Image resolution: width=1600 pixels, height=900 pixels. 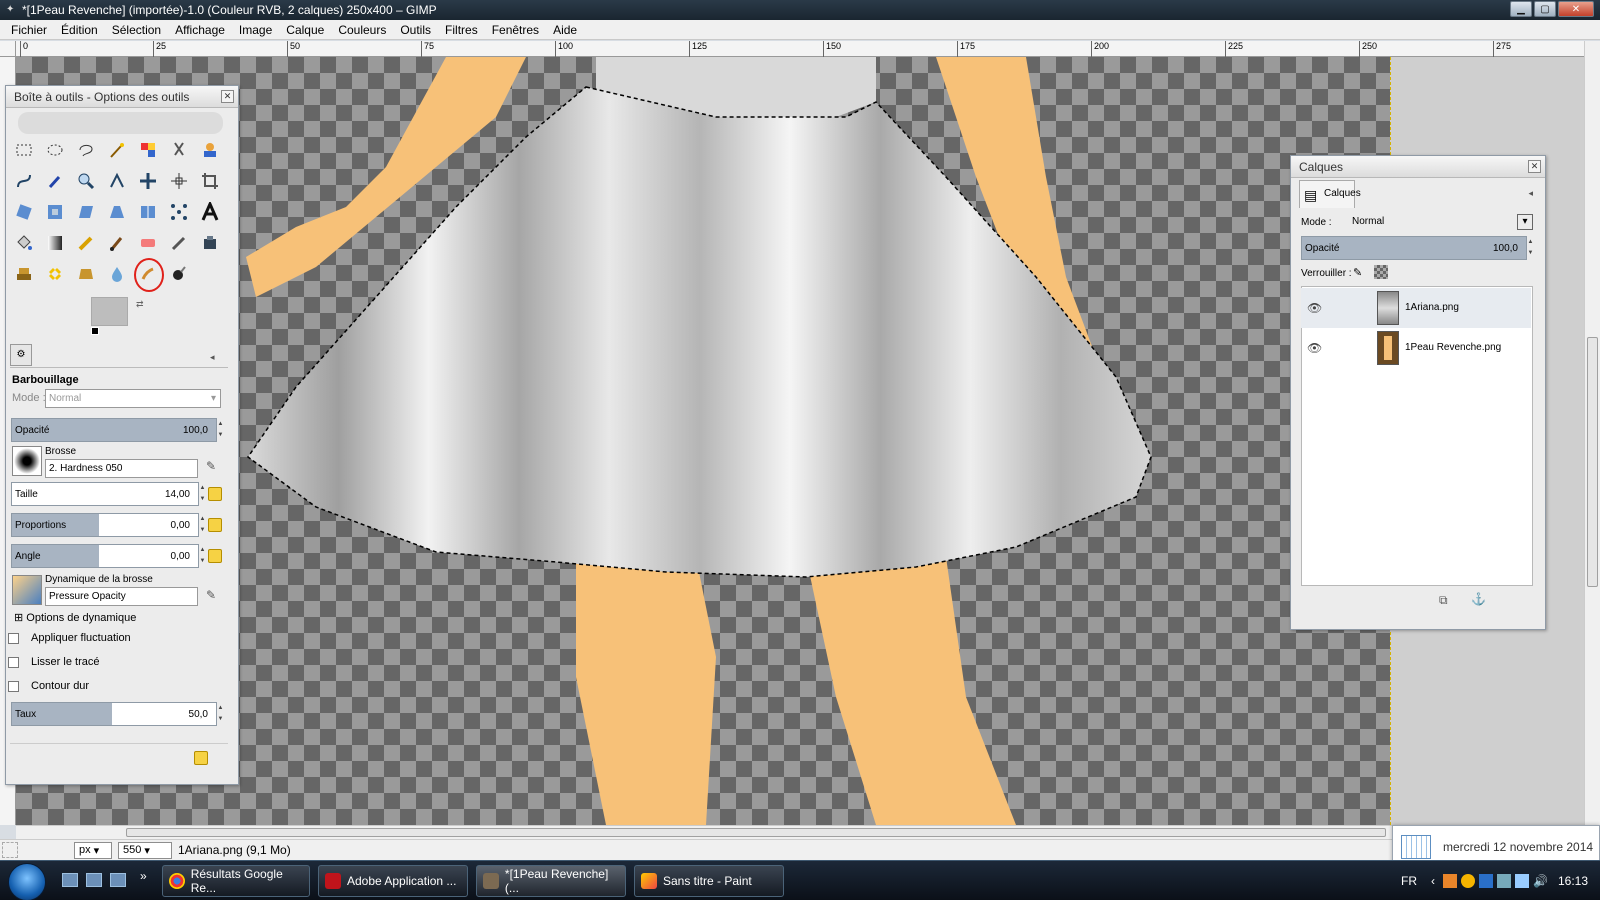 What do you see at coordinates (362, 30) in the screenshot?
I see `menu-couleurs: Couleurs` at bounding box center [362, 30].